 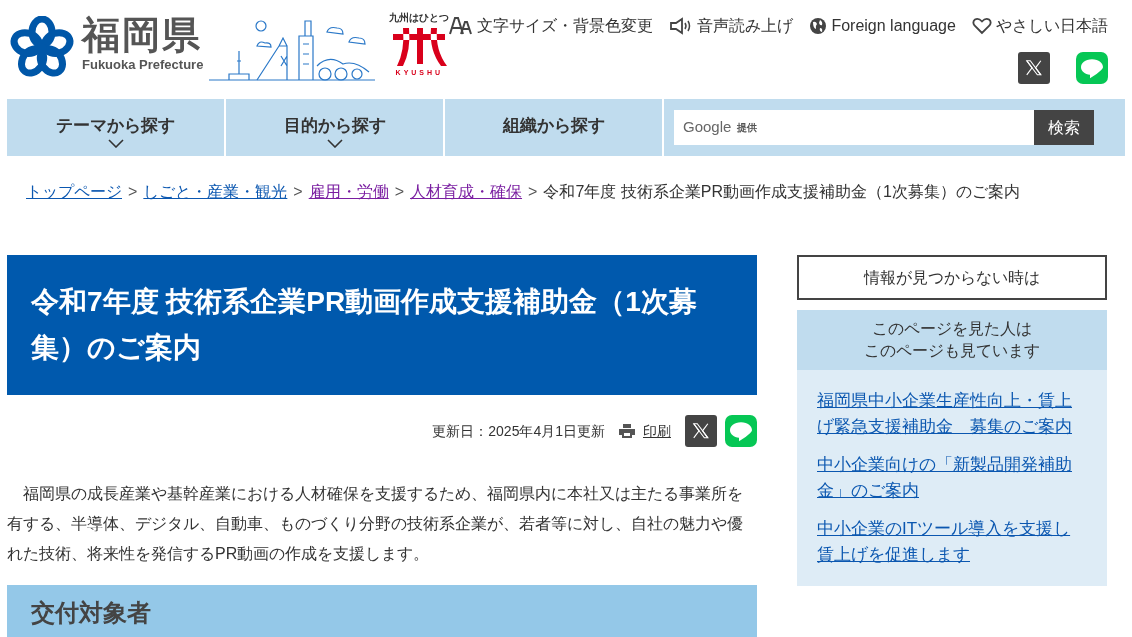 What do you see at coordinates (747, 128) in the screenshot?
I see `provider-label: 提供` at bounding box center [747, 128].